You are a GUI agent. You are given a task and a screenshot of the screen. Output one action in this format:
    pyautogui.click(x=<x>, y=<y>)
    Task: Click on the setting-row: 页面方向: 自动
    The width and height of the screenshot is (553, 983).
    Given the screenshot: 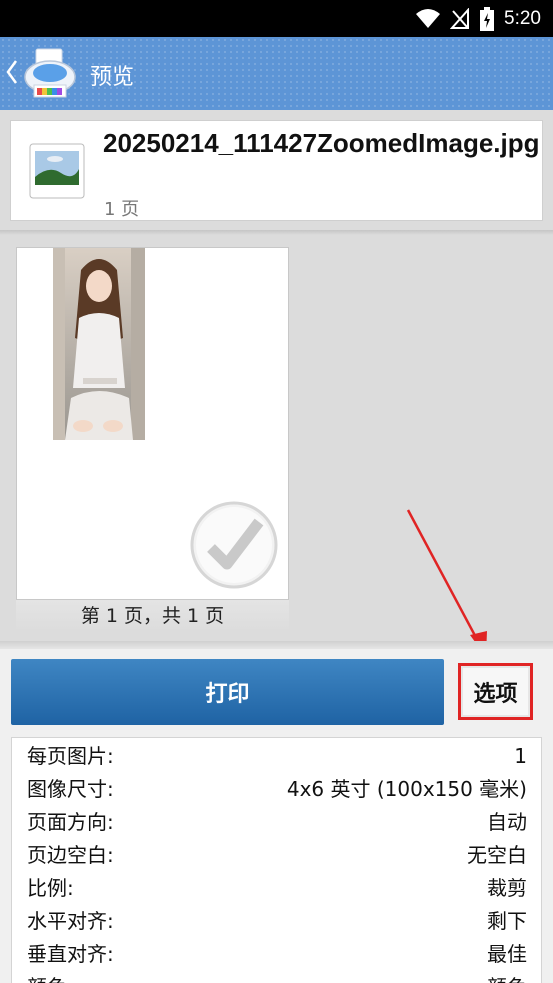 What is the action you would take?
    pyautogui.click(x=277, y=822)
    